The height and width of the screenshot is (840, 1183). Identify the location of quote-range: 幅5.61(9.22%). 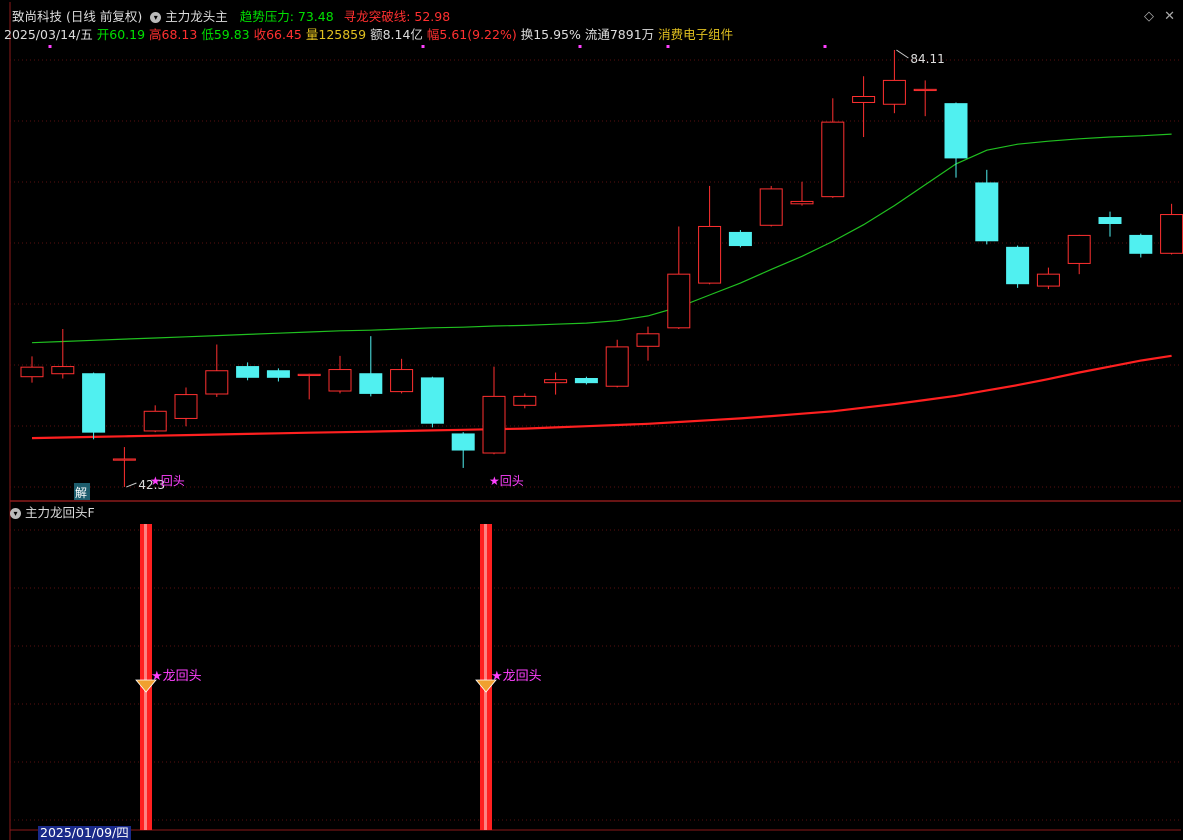
(471, 34).